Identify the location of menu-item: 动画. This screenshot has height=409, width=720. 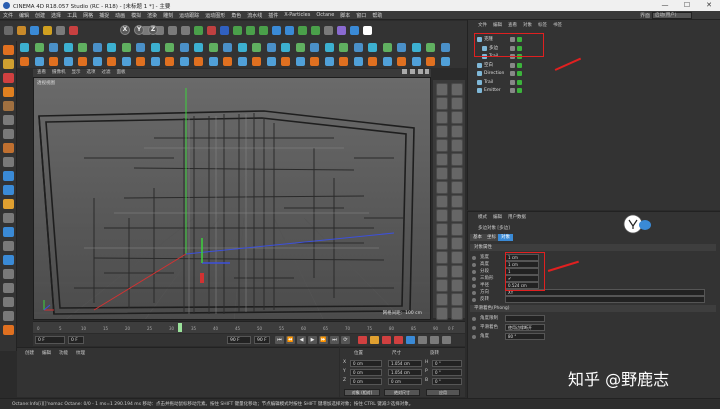
(120, 15).